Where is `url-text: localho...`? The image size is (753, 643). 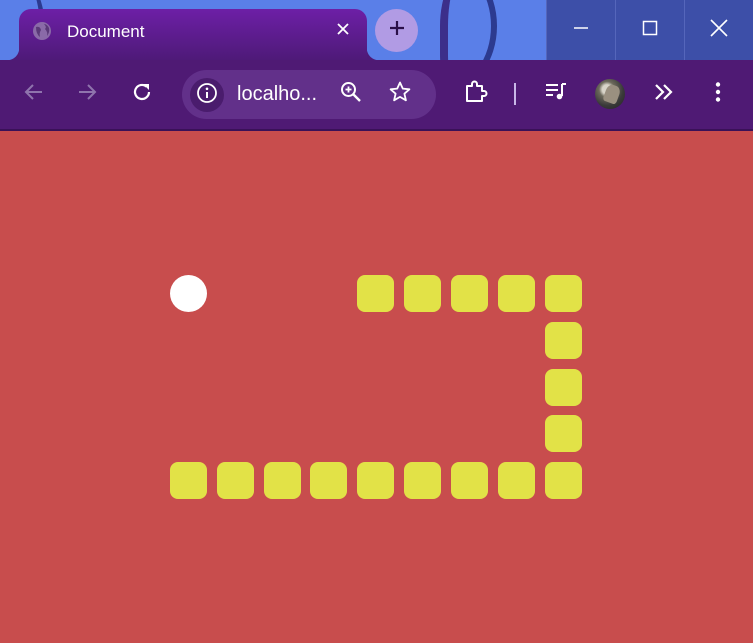
url-text: localho... is located at coordinates (282, 94).